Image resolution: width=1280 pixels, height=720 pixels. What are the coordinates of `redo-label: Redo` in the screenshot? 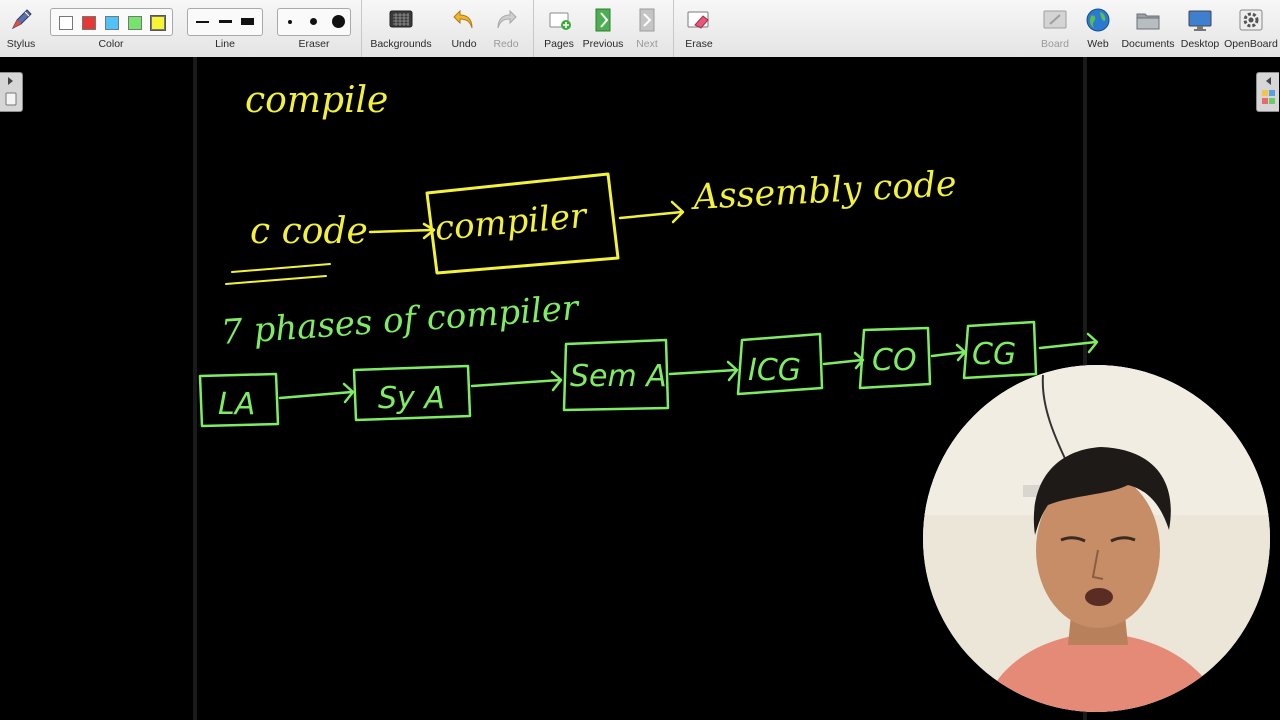 It's located at (506, 44).